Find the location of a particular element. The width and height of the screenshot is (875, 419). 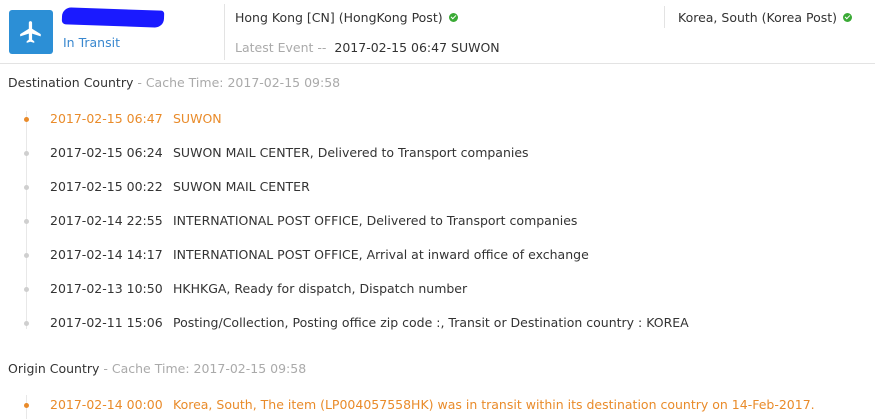

origin-title: Origin Country is located at coordinates (54, 368).